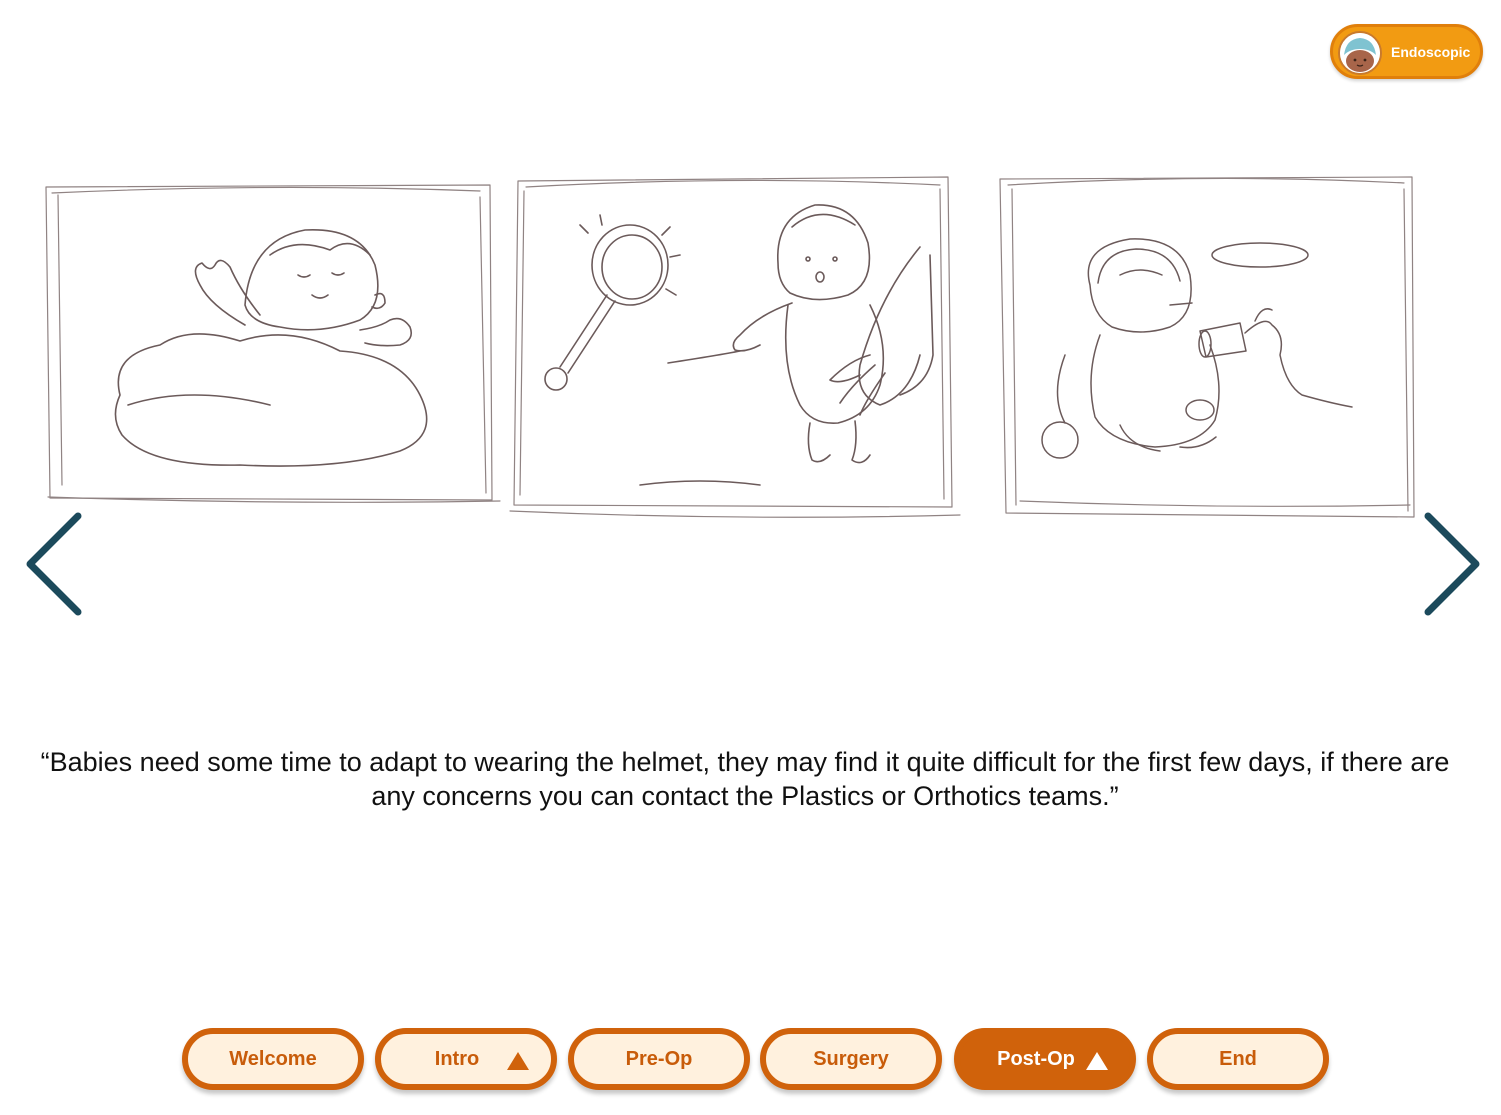 This screenshot has width=1501, height=1115. What do you see at coordinates (1036, 1058) in the screenshot?
I see `nav-item-label: Post-Op` at bounding box center [1036, 1058].